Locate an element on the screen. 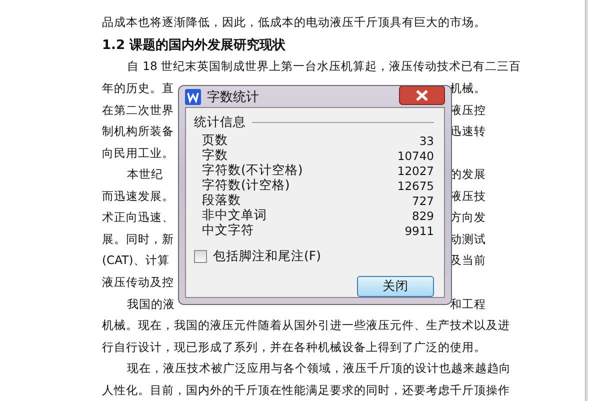  stat-value: 9911 is located at coordinates (419, 231).